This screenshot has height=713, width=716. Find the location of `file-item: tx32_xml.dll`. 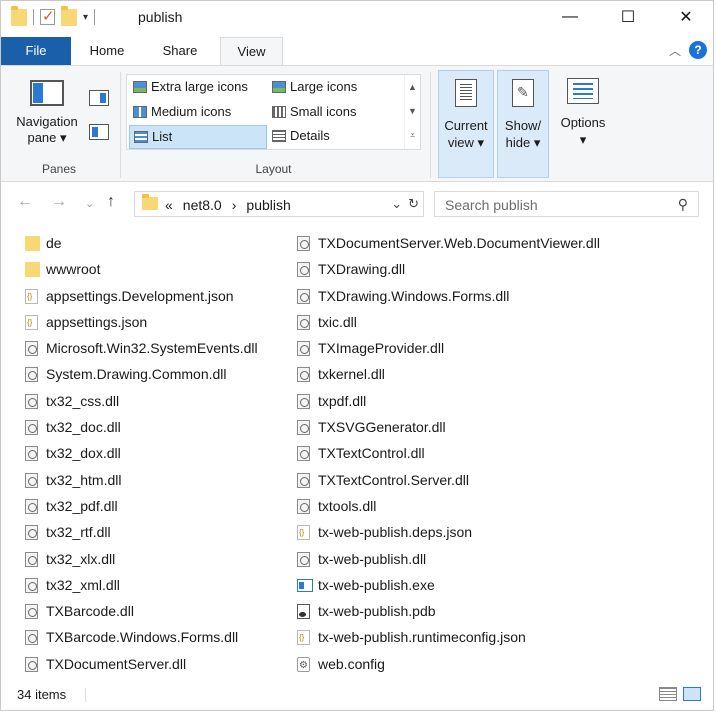

file-item: tx32_xml.dll is located at coordinates (140, 585).